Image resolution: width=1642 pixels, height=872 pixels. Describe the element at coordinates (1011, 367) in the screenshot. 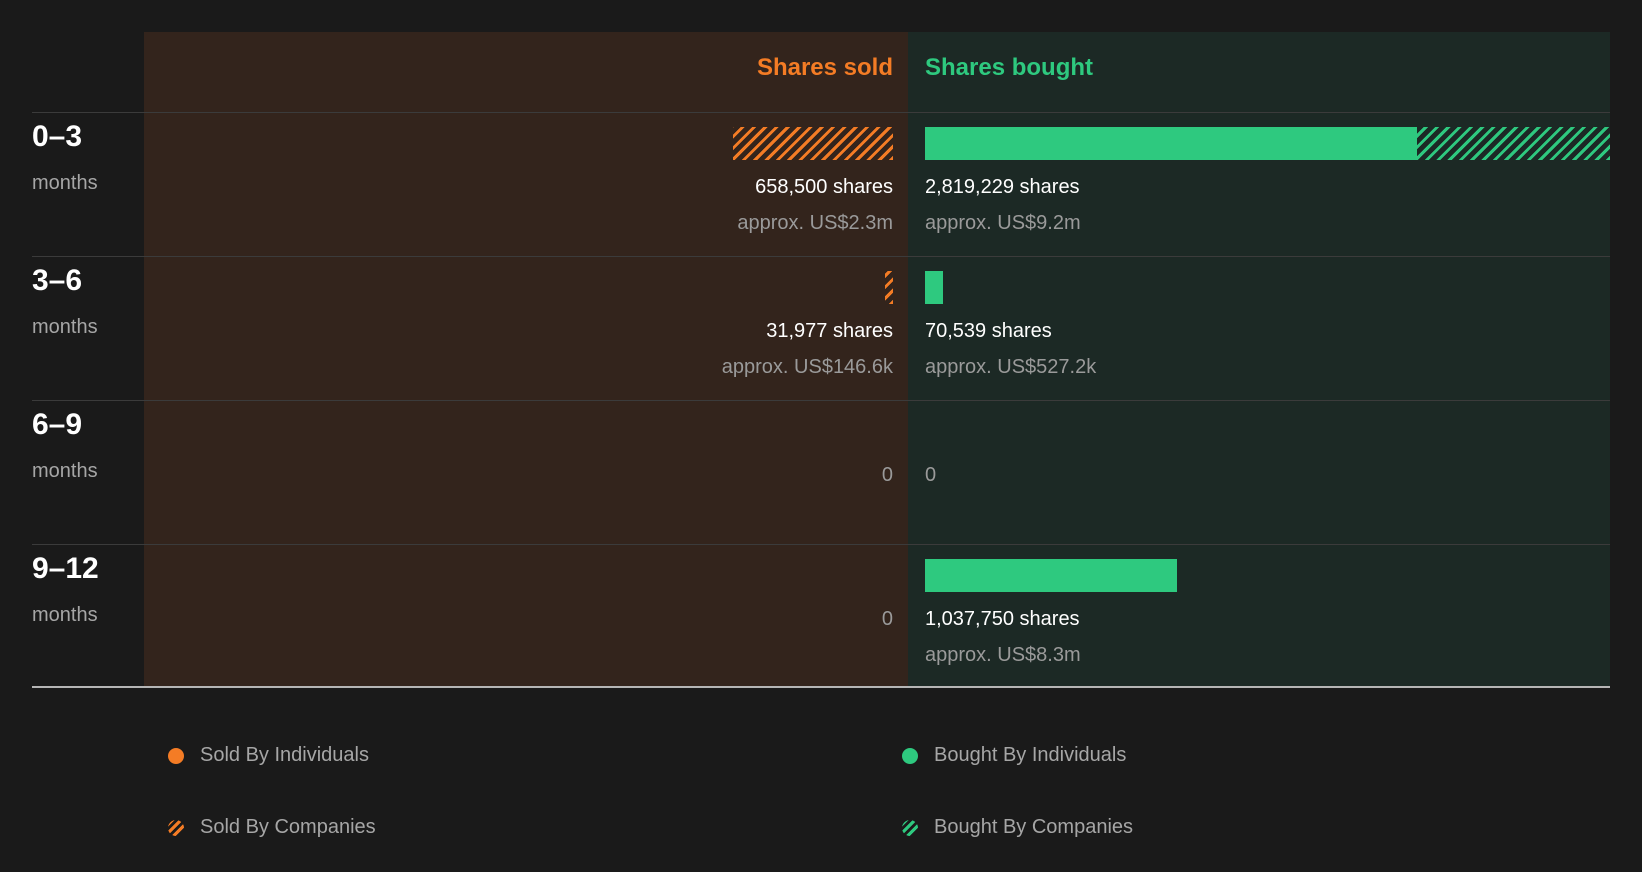

I see `bought-approx-value: approx. US$527.2k` at that location.